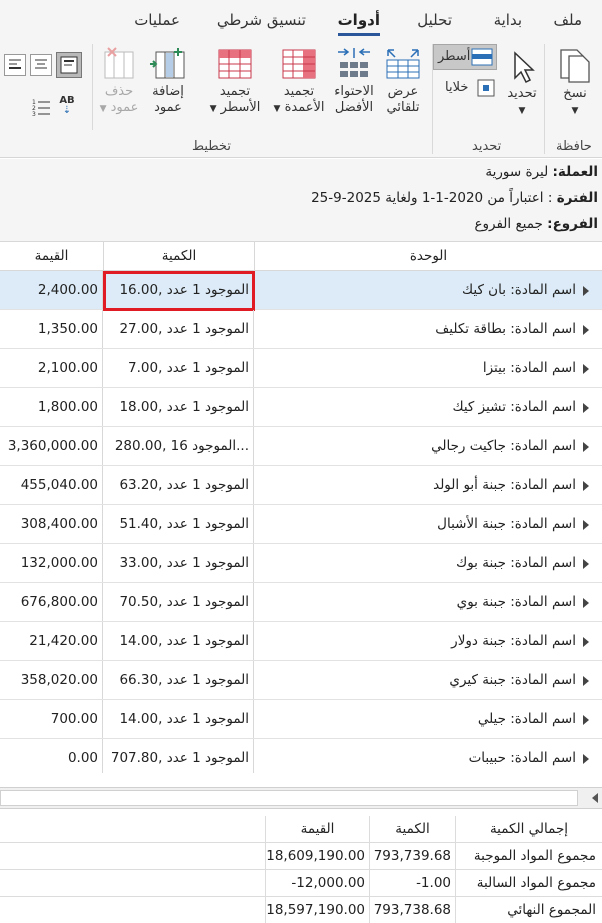 This screenshot has width=602, height=923. Describe the element at coordinates (428, 680) in the screenshot. I see `unit-cell: اسم المادة: جبنة كيري` at that location.